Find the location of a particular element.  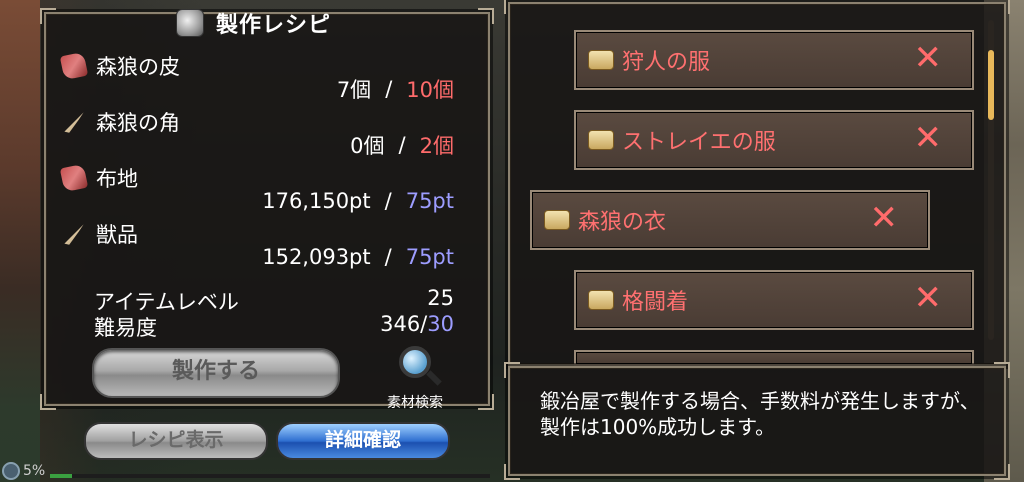

anvil-icon is located at coordinates (190, 23).